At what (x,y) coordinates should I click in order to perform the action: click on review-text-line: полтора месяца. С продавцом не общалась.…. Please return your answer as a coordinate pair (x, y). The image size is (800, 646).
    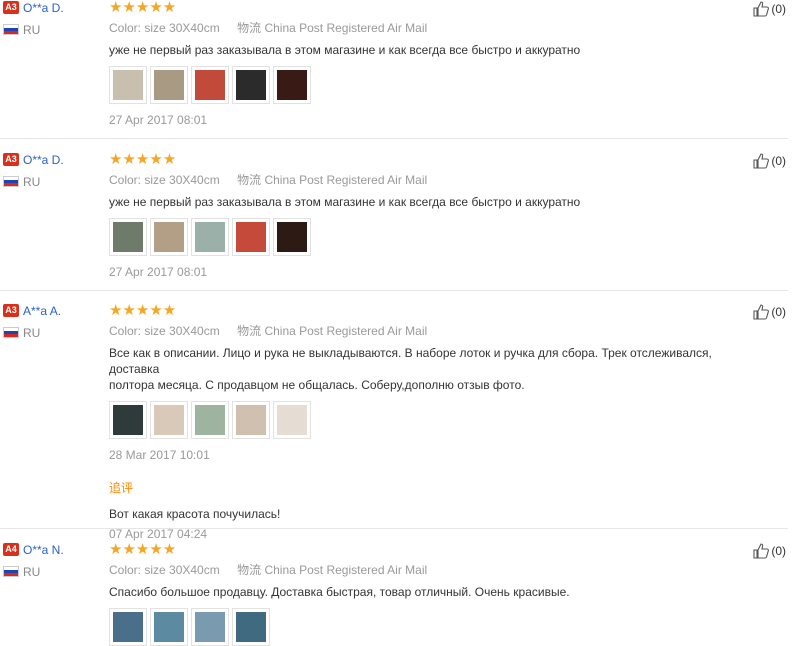
    Looking at the image, I should click on (317, 385).